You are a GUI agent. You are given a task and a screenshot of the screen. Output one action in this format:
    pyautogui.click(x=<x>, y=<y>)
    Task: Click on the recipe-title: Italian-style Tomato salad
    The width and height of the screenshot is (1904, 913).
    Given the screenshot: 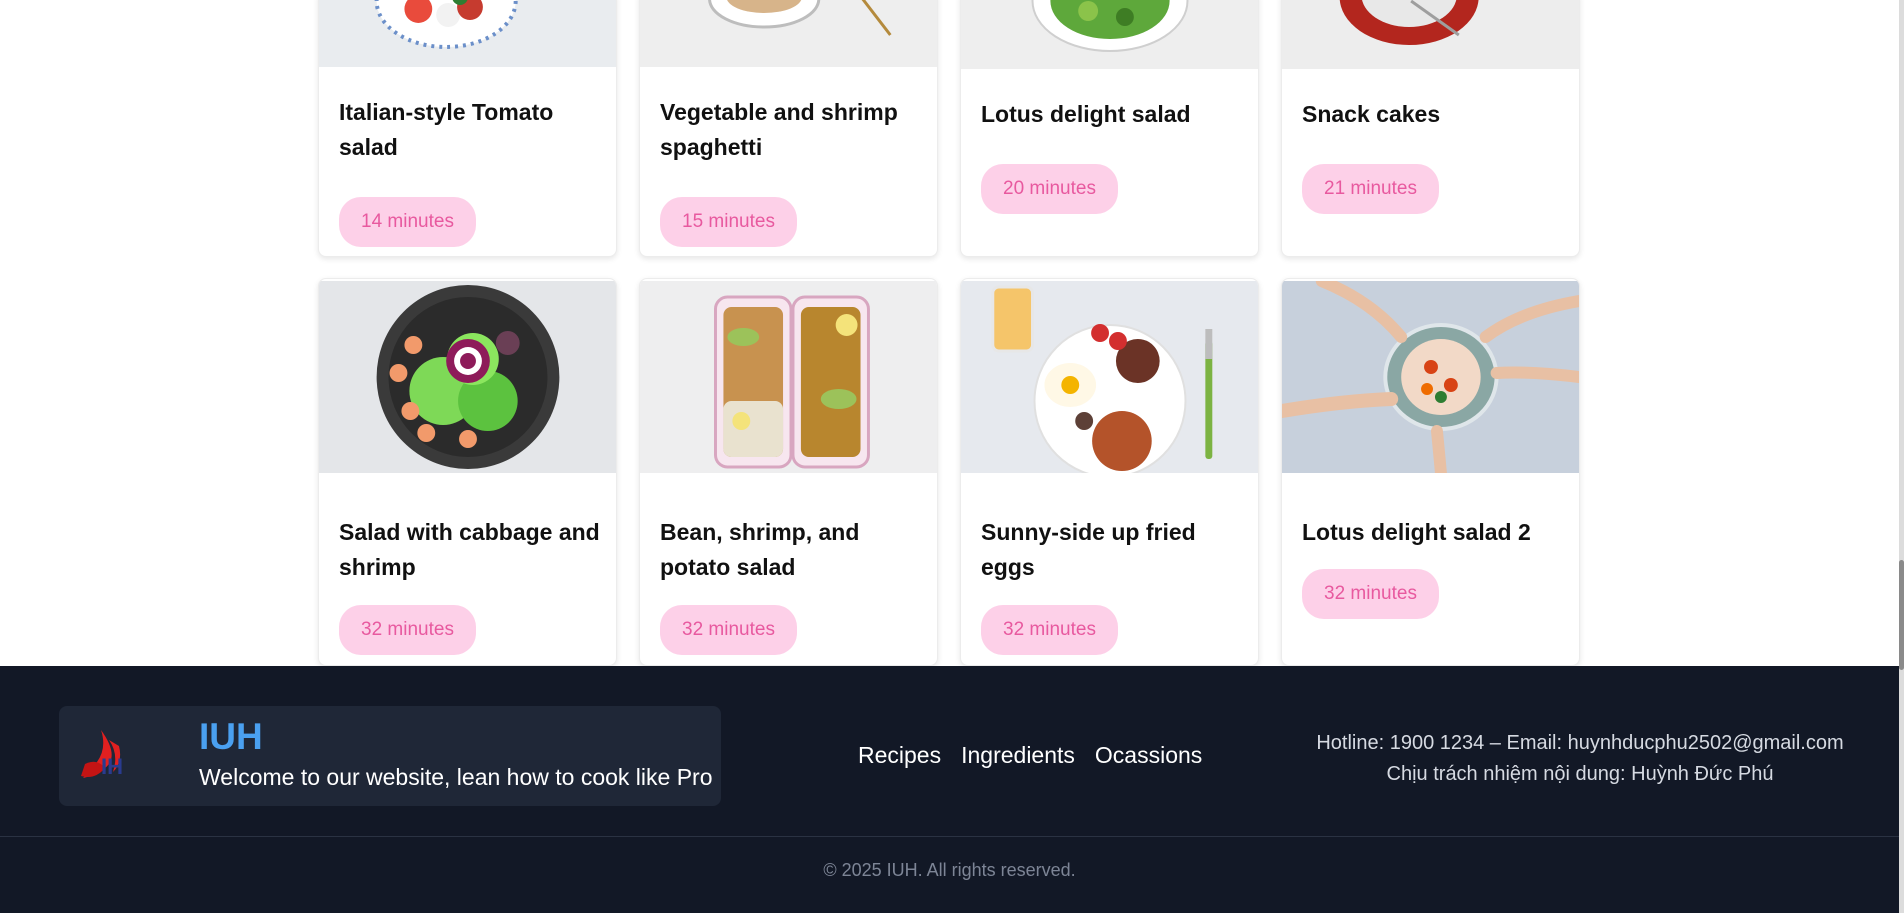 What is the action you would take?
    pyautogui.click(x=470, y=130)
    